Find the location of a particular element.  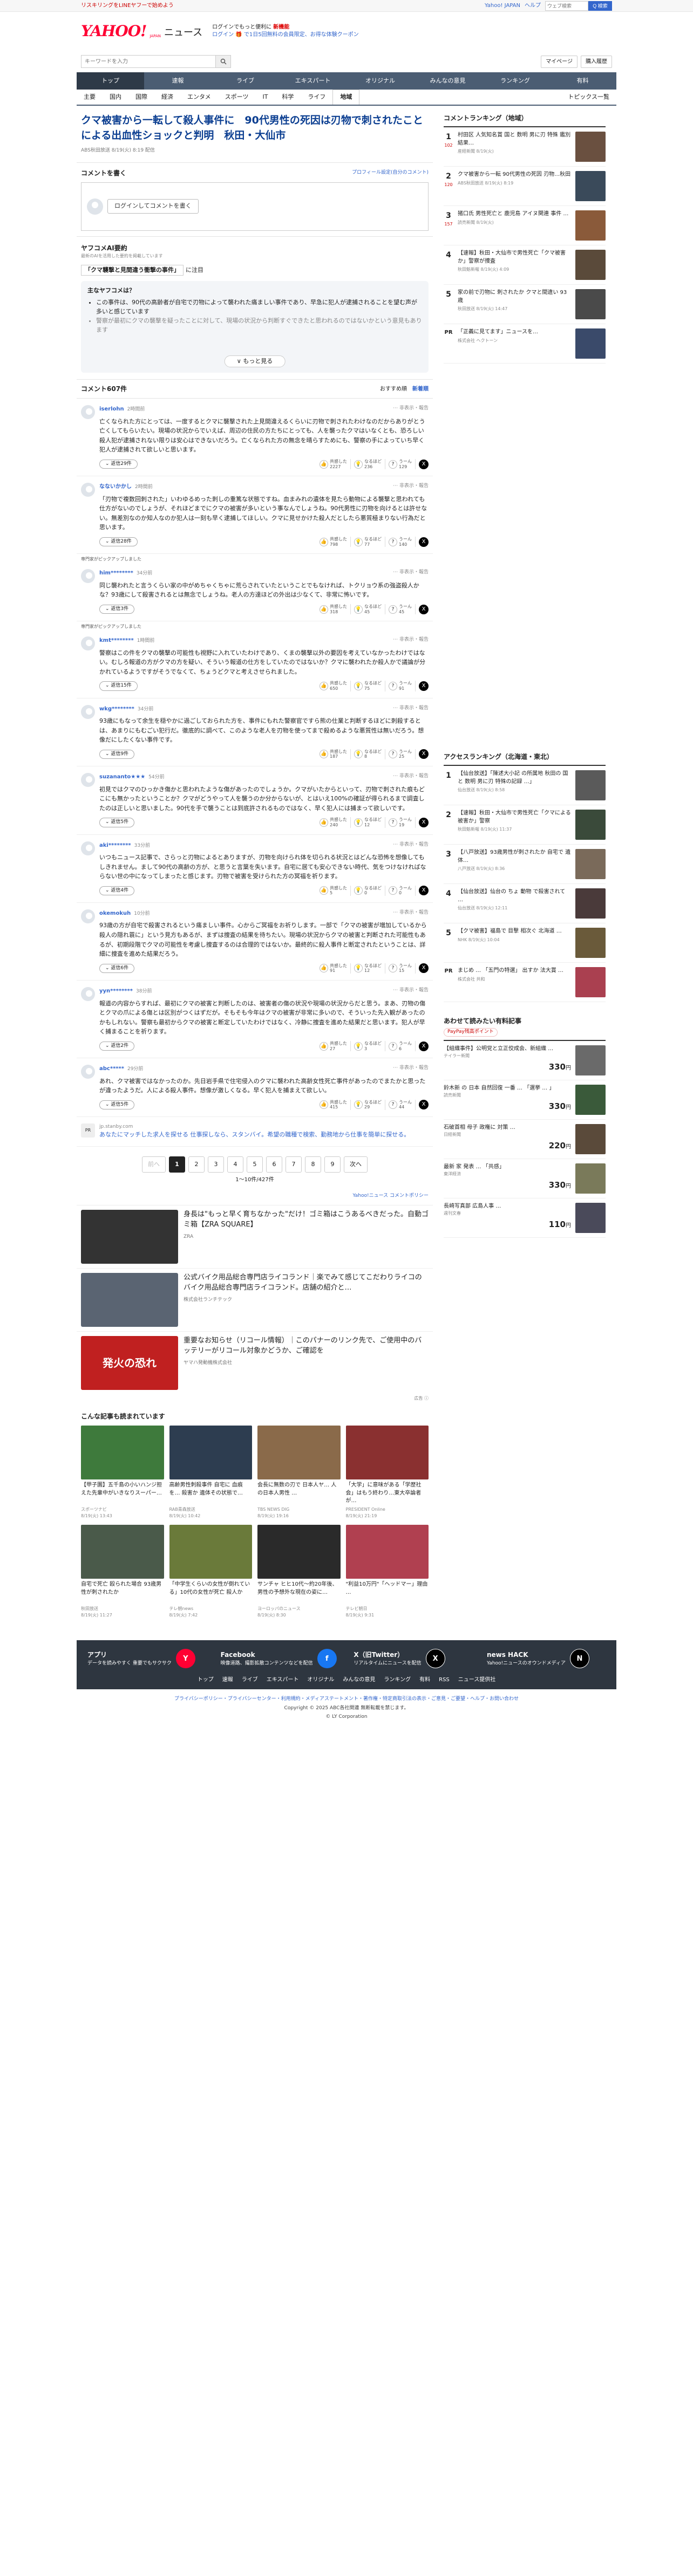

reply-toggle-button: ⌄ 返信6件 is located at coordinates (117, 968).